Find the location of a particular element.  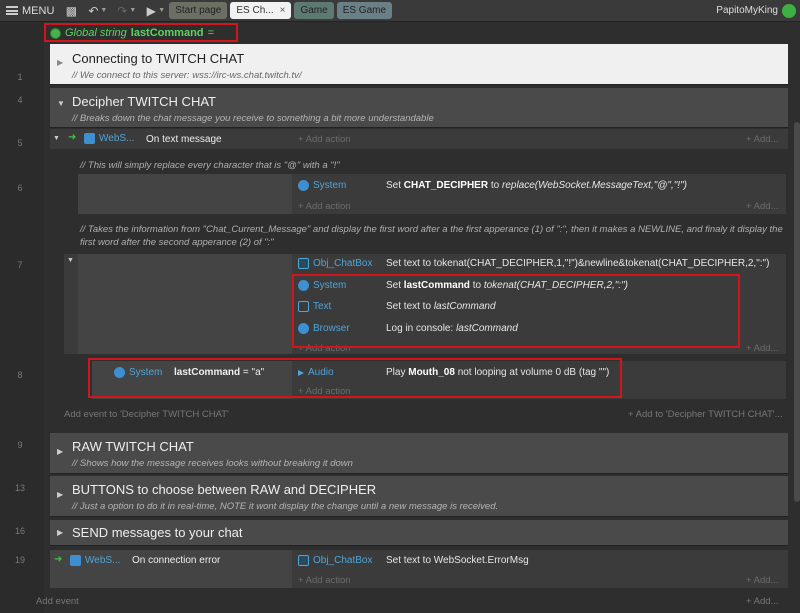

global-variable: Global string lastCommand = is located at coordinates (132, 33).